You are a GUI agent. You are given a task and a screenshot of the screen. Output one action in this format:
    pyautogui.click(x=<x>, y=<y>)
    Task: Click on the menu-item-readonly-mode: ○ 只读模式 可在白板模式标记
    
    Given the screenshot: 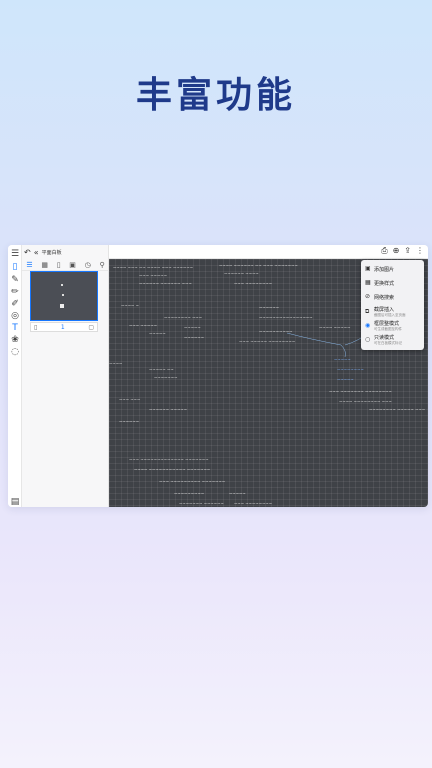 What is the action you would take?
    pyautogui.click(x=392, y=340)
    